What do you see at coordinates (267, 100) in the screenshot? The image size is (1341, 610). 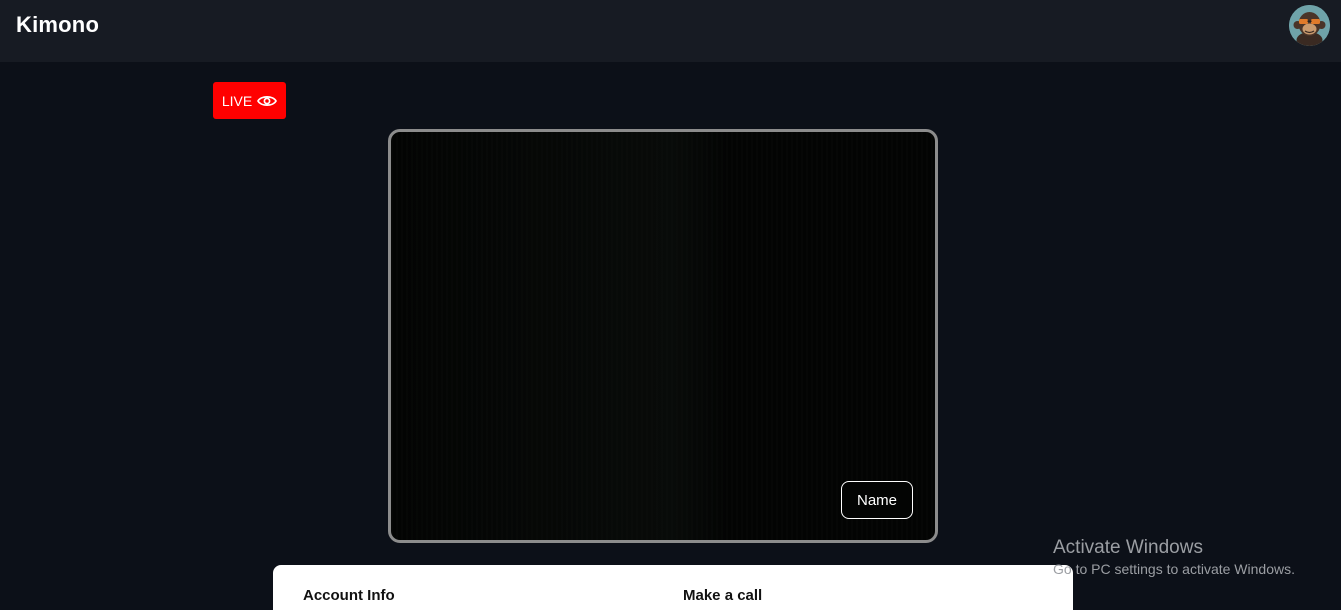 I see `eye-icon` at bounding box center [267, 100].